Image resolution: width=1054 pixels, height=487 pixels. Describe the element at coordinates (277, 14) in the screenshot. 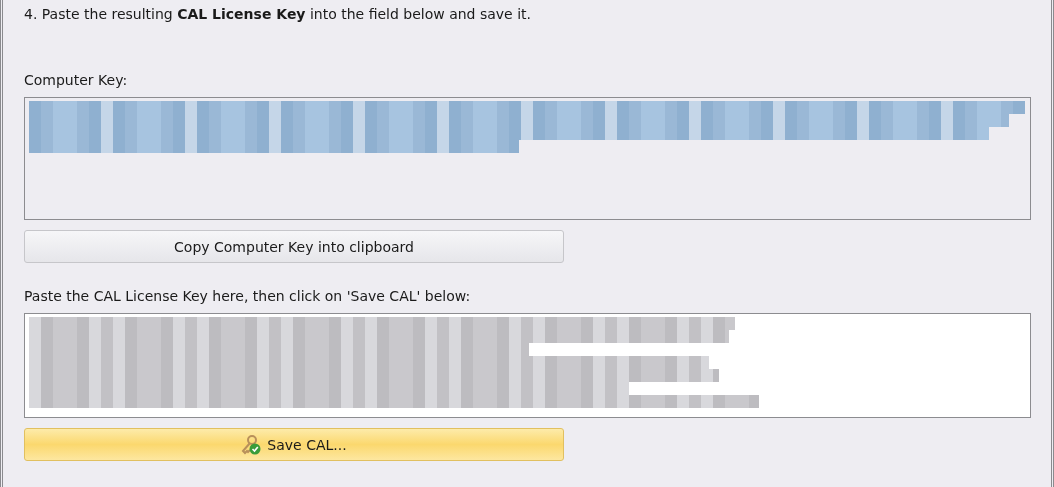

I see `instruction-text: 4. Paste the resulting CAL License Key into the field below and save it.` at that location.